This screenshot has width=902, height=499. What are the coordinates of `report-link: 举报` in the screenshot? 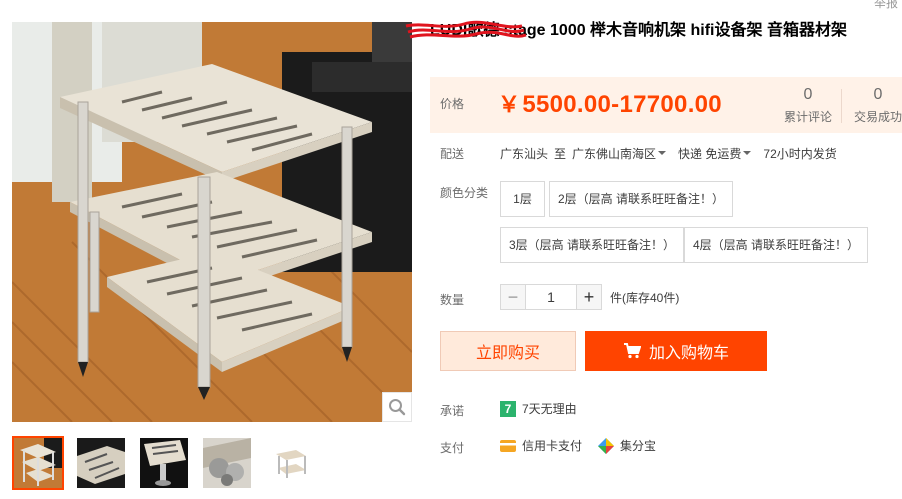 It's located at (886, 5).